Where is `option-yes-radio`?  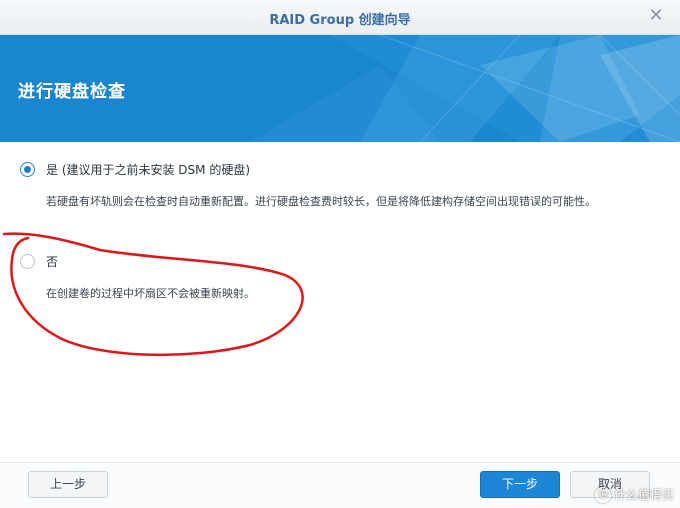 option-yes-radio is located at coordinates (27, 169).